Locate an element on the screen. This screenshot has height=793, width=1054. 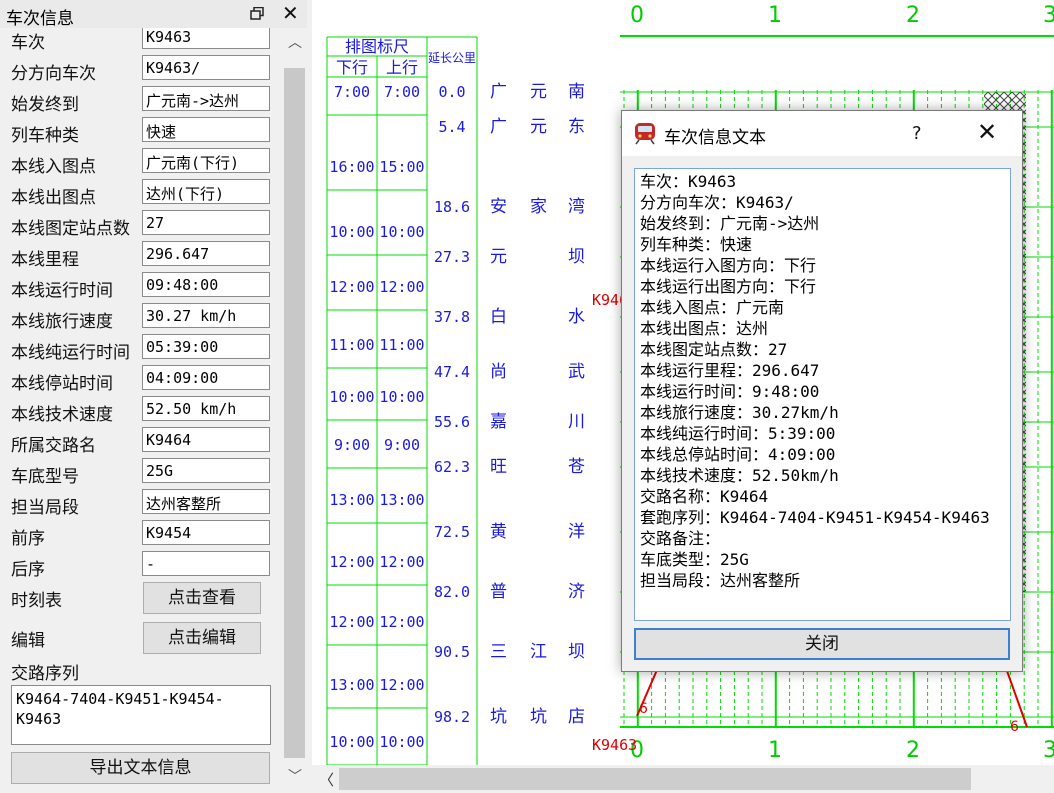
train-icon is located at coordinates (645, 134).